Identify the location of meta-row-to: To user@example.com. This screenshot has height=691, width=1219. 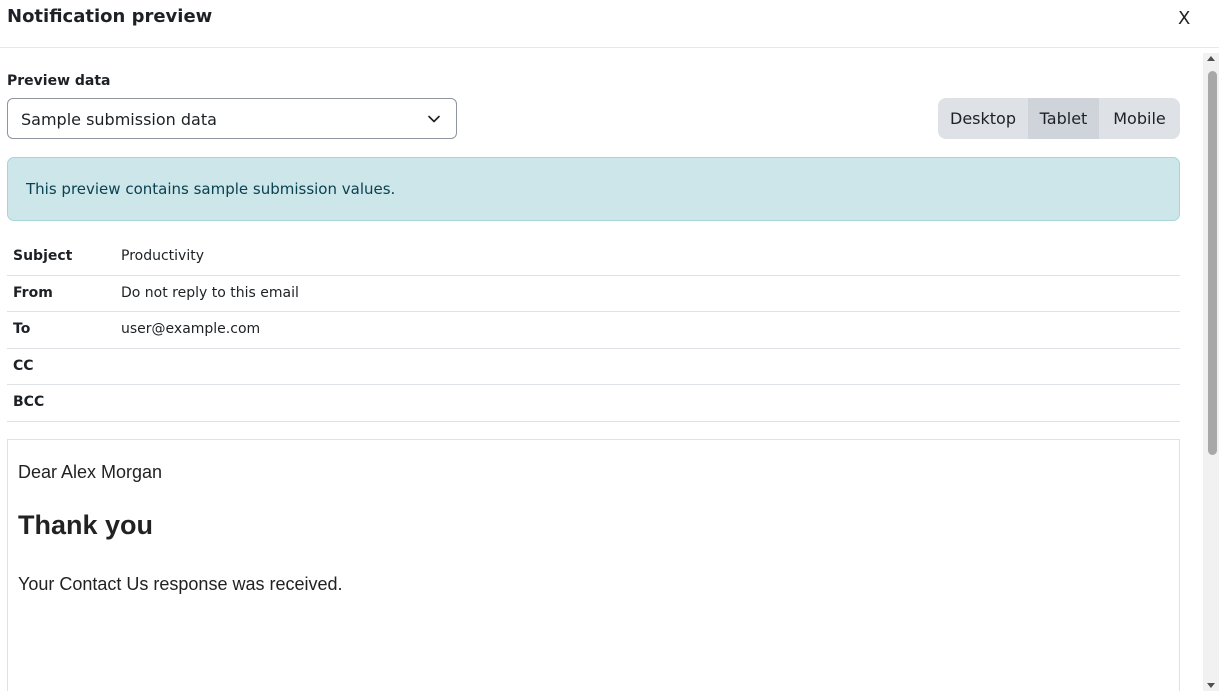
(593, 330).